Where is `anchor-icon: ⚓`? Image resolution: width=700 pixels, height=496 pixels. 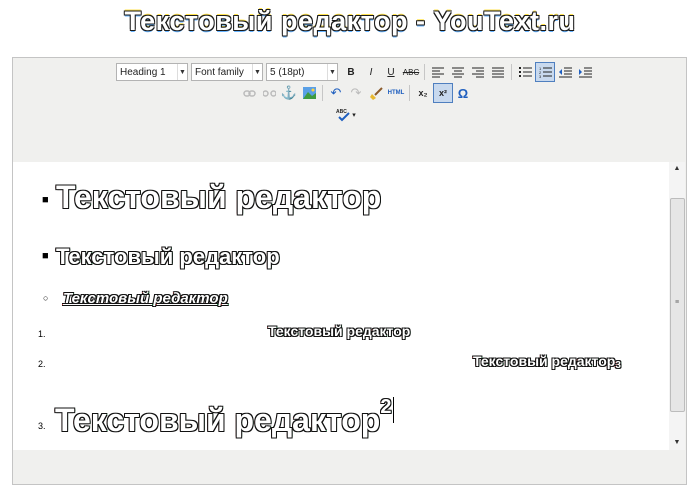 anchor-icon: ⚓ is located at coordinates (289, 92).